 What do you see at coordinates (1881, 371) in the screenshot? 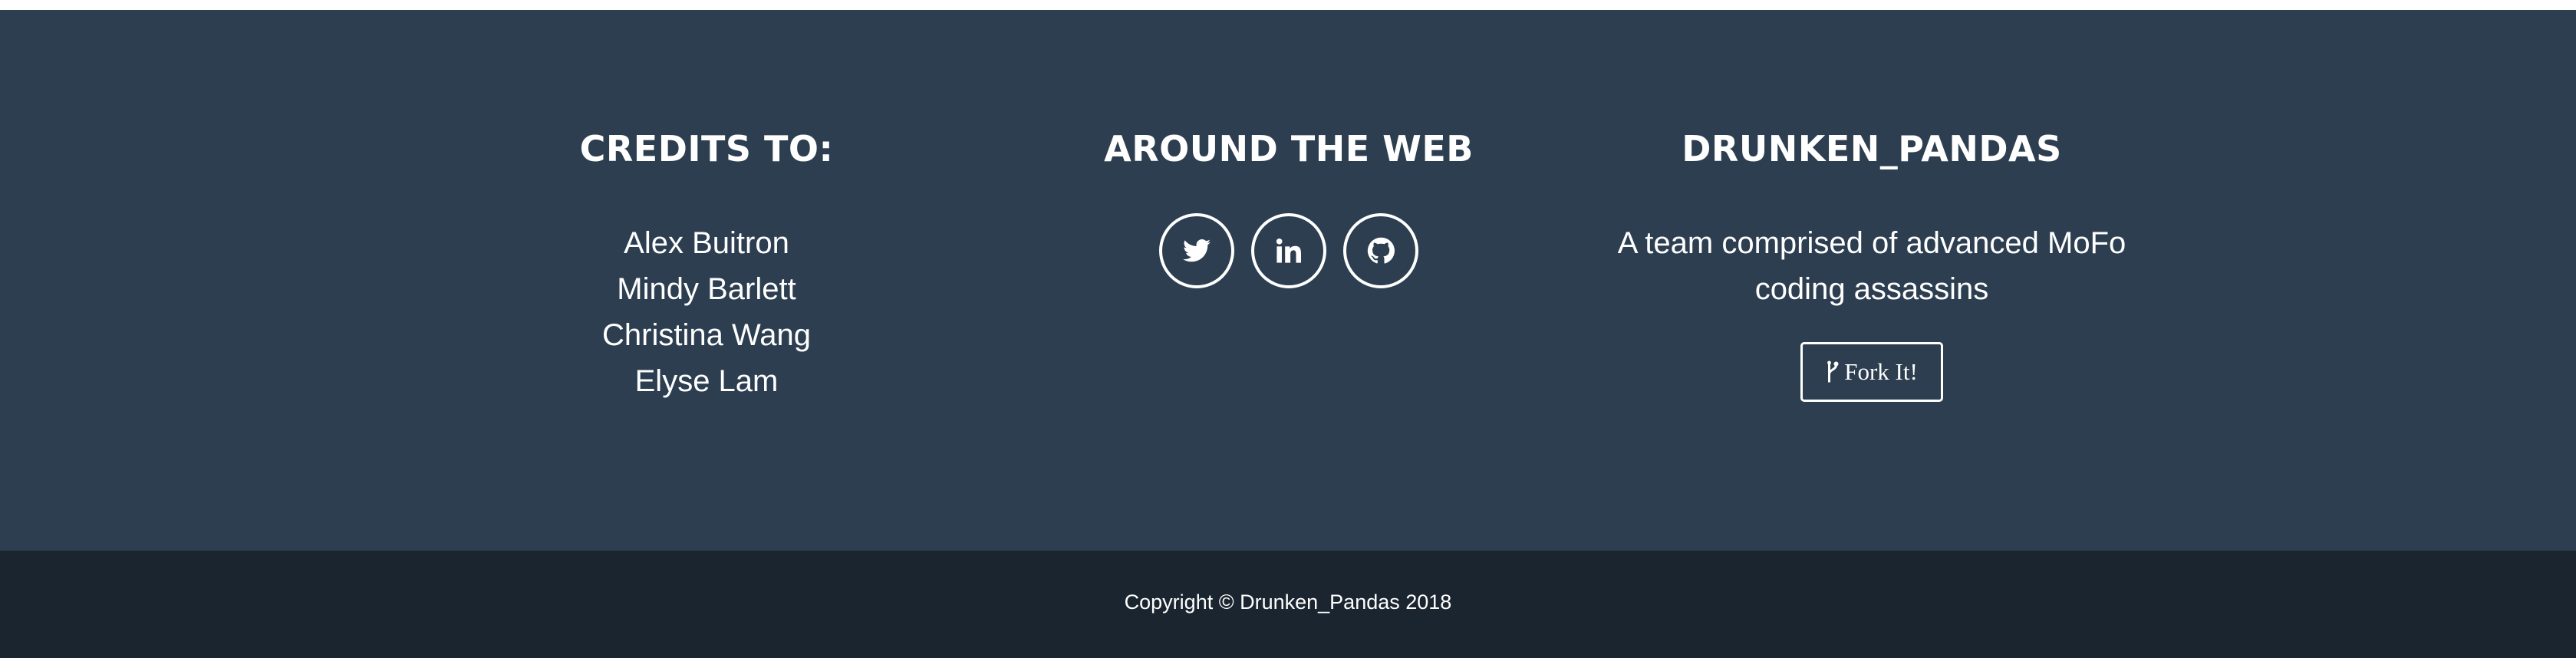
I see `fork-it-label: Fork It!` at bounding box center [1881, 371].